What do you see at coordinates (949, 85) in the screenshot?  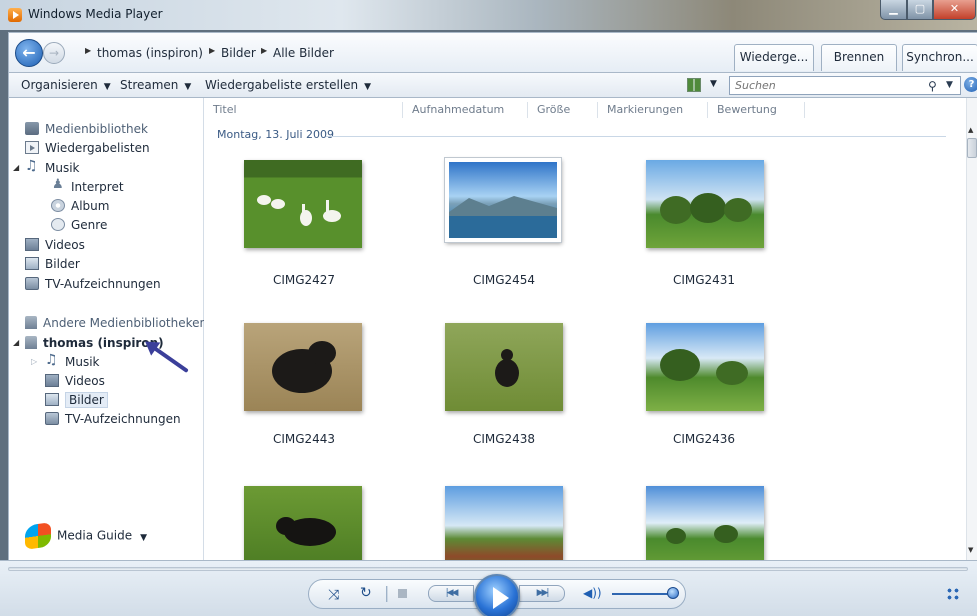 I see `search-options-caret-icon: ▼` at bounding box center [949, 85].